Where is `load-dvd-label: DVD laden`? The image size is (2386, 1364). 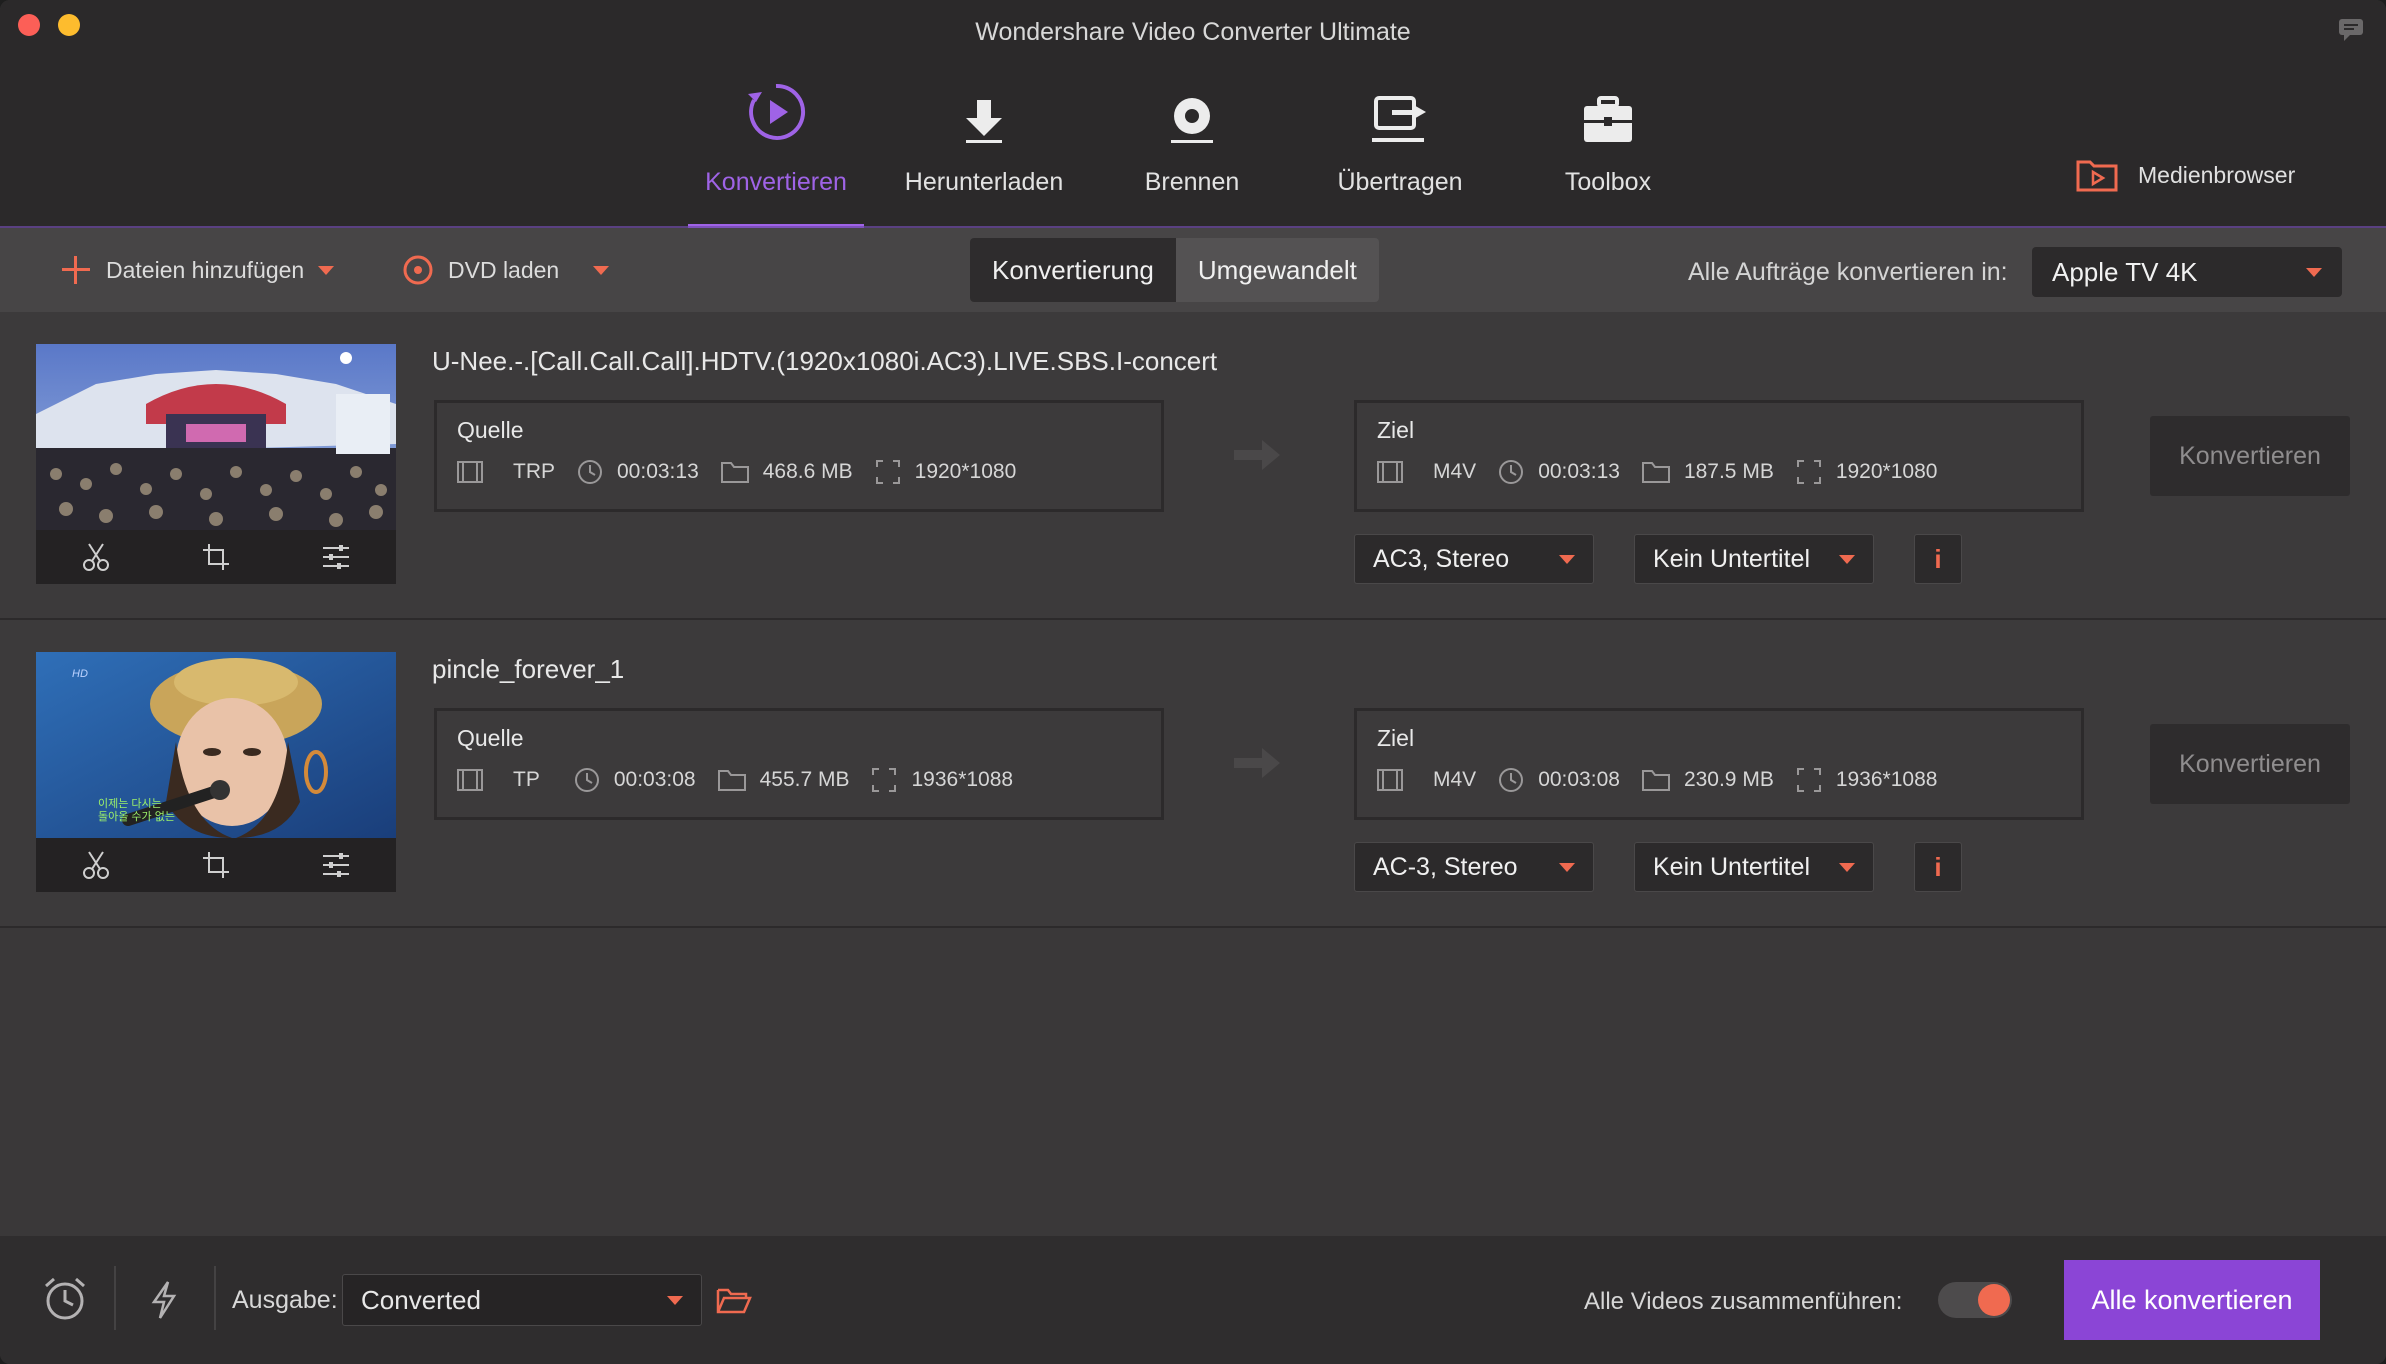
load-dvd-label: DVD laden is located at coordinates (504, 269).